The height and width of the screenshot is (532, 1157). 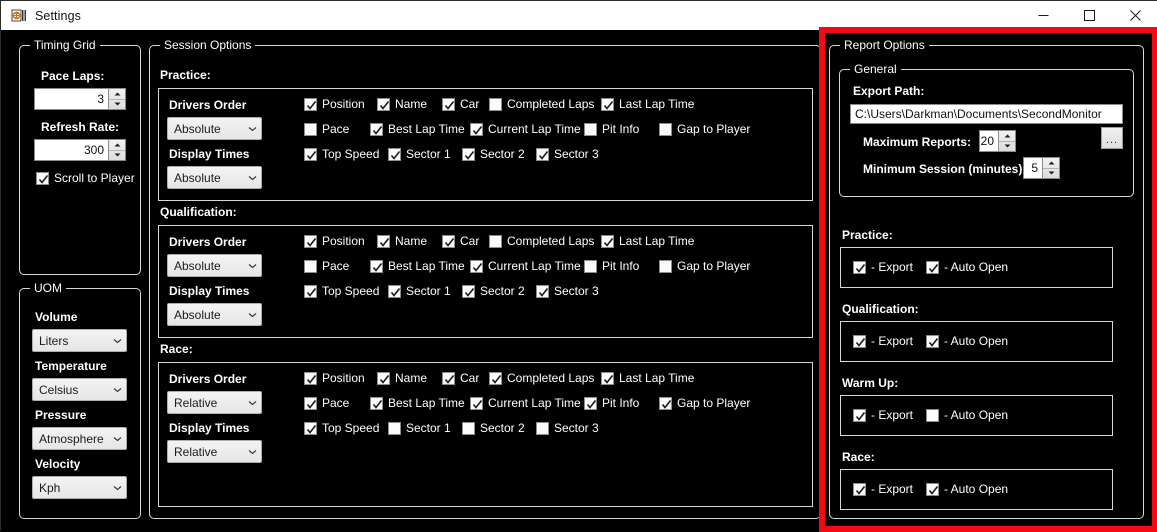 What do you see at coordinates (967, 341) in the screenshot?
I see `report-qualification-auto-open-checkbox: - Auto Open` at bounding box center [967, 341].